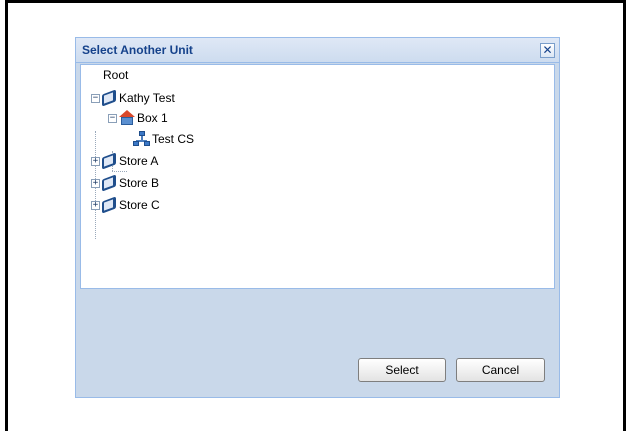  What do you see at coordinates (547, 50) in the screenshot?
I see `close-icon: ✕` at bounding box center [547, 50].